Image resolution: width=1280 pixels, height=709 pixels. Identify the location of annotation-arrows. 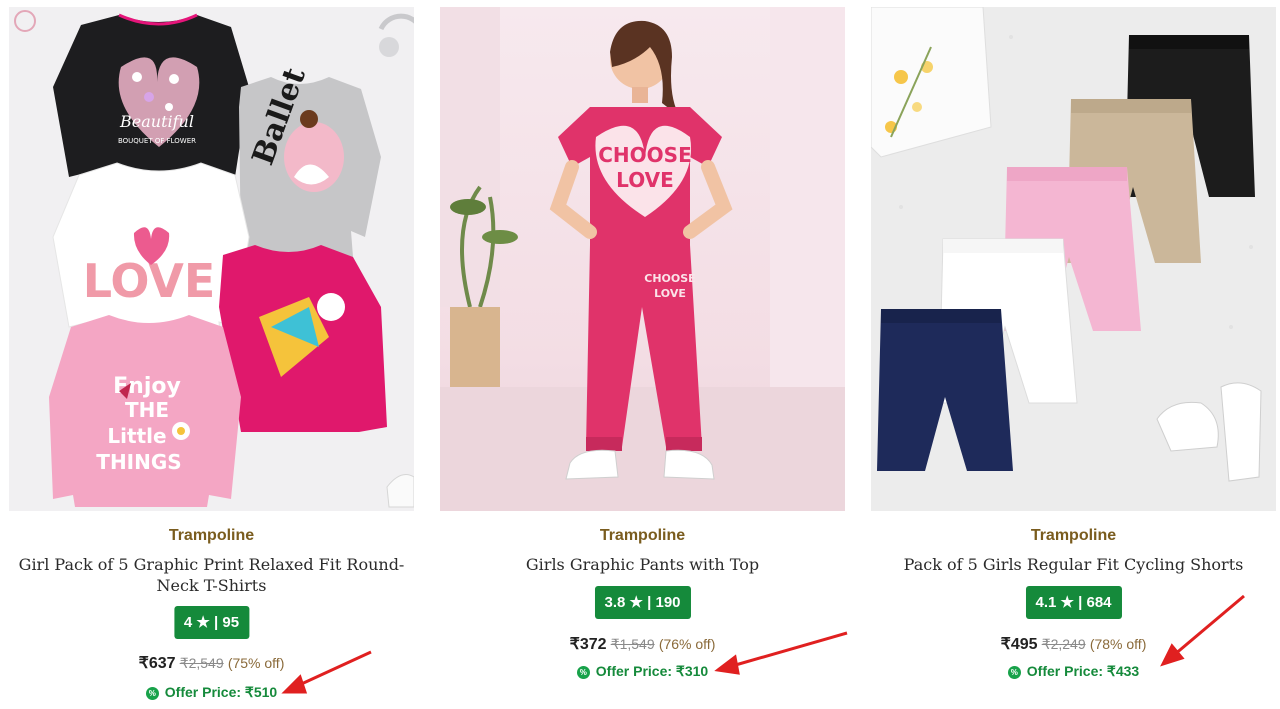
(763, 644).